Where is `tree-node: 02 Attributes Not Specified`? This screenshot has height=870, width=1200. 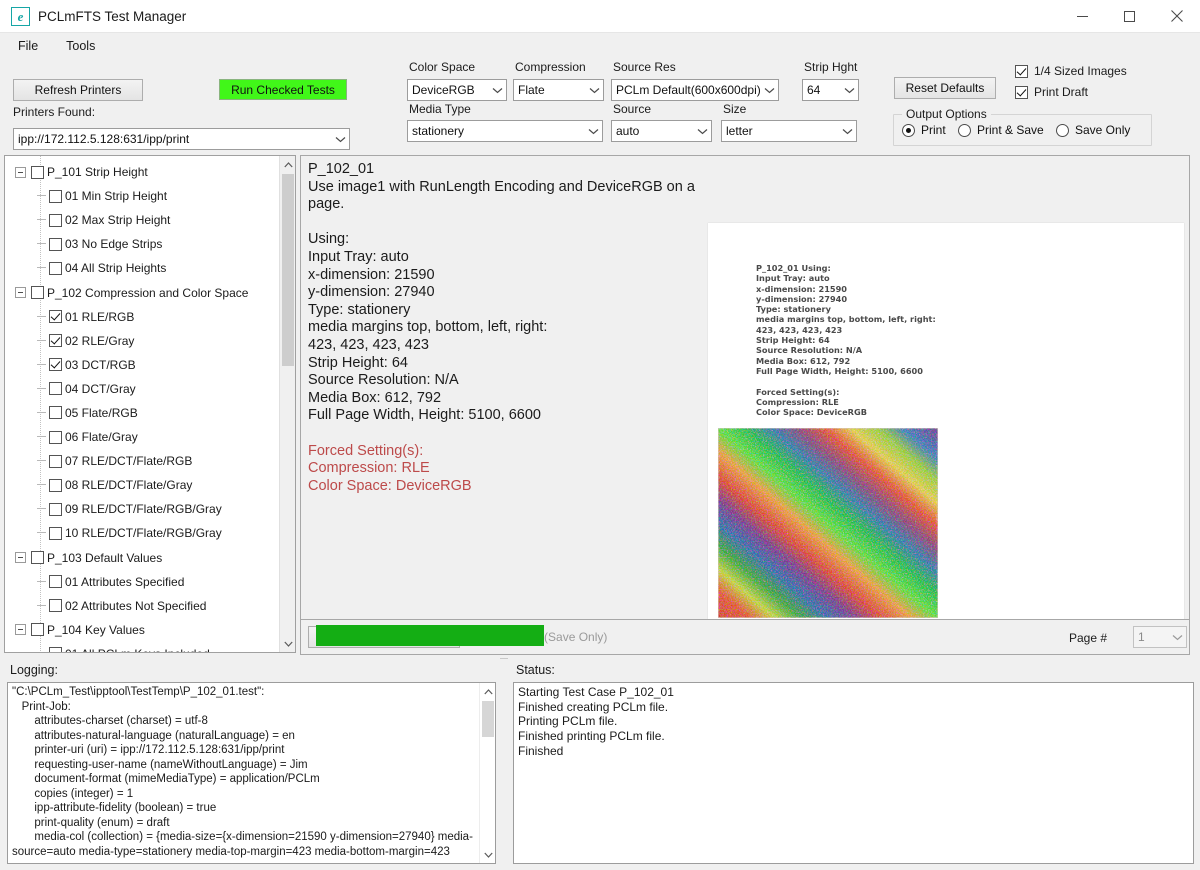 tree-node: 02 Attributes Not Specified is located at coordinates (150, 606).